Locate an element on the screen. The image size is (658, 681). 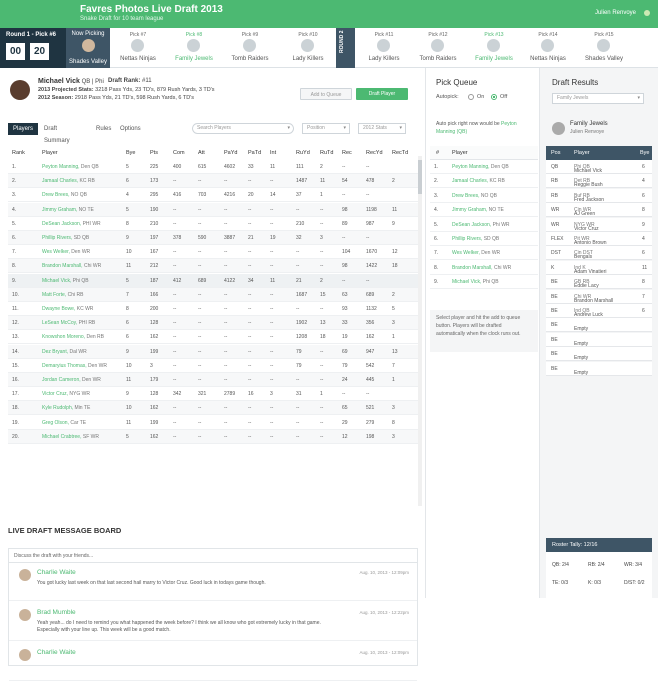
player-cell: Jamaal Charles, KC RB is located at coordinates (68, 181).